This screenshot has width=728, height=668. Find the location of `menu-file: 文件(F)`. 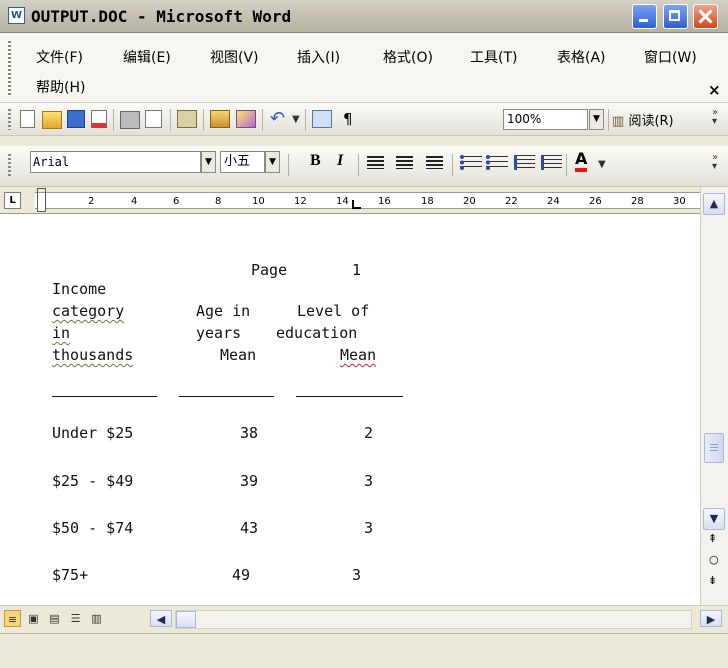

menu-file: 文件(F) is located at coordinates (59, 57).